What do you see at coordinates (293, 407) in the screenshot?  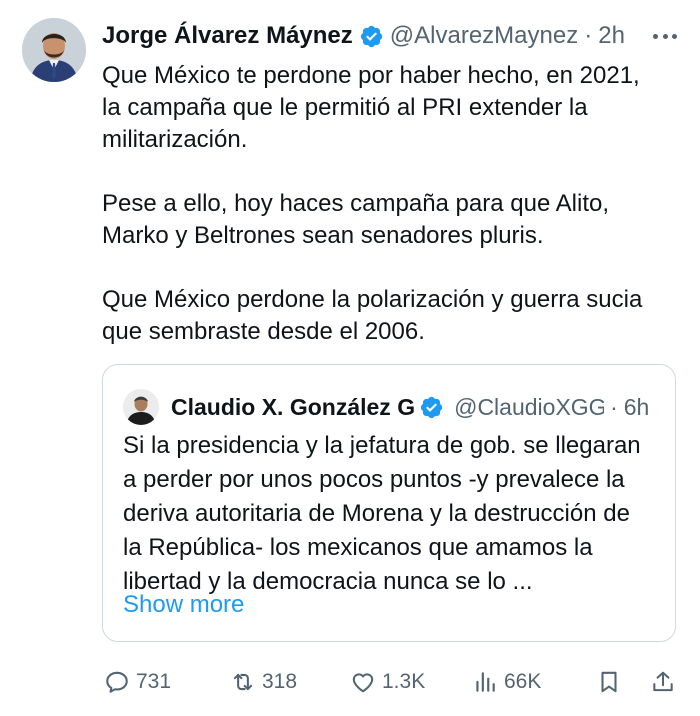 I see `quoted-author-name: Claudio X. González G` at bounding box center [293, 407].